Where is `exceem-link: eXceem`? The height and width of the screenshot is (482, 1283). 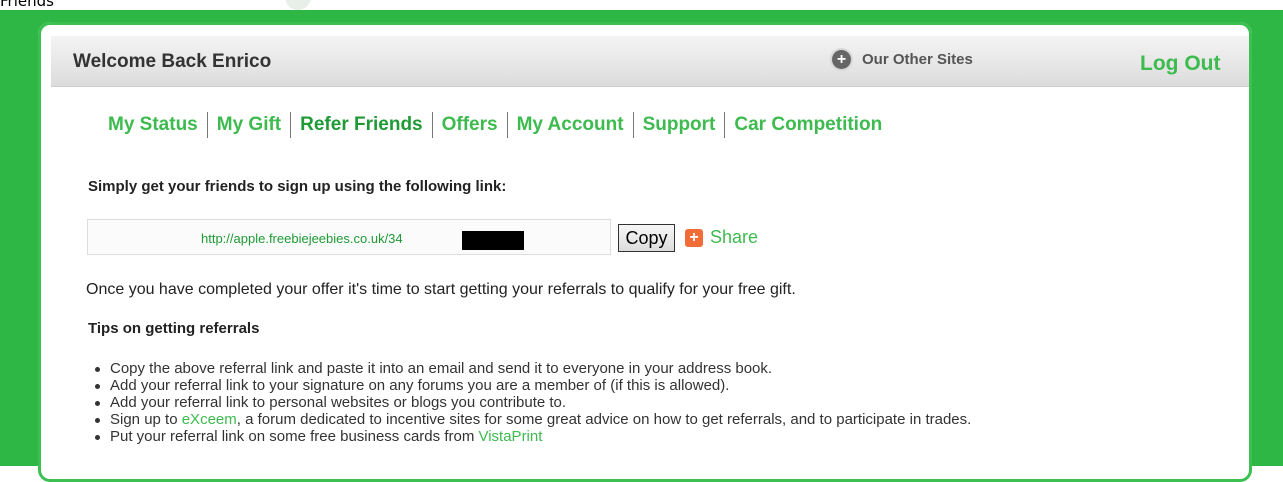 exceem-link: eXceem is located at coordinates (209, 419).